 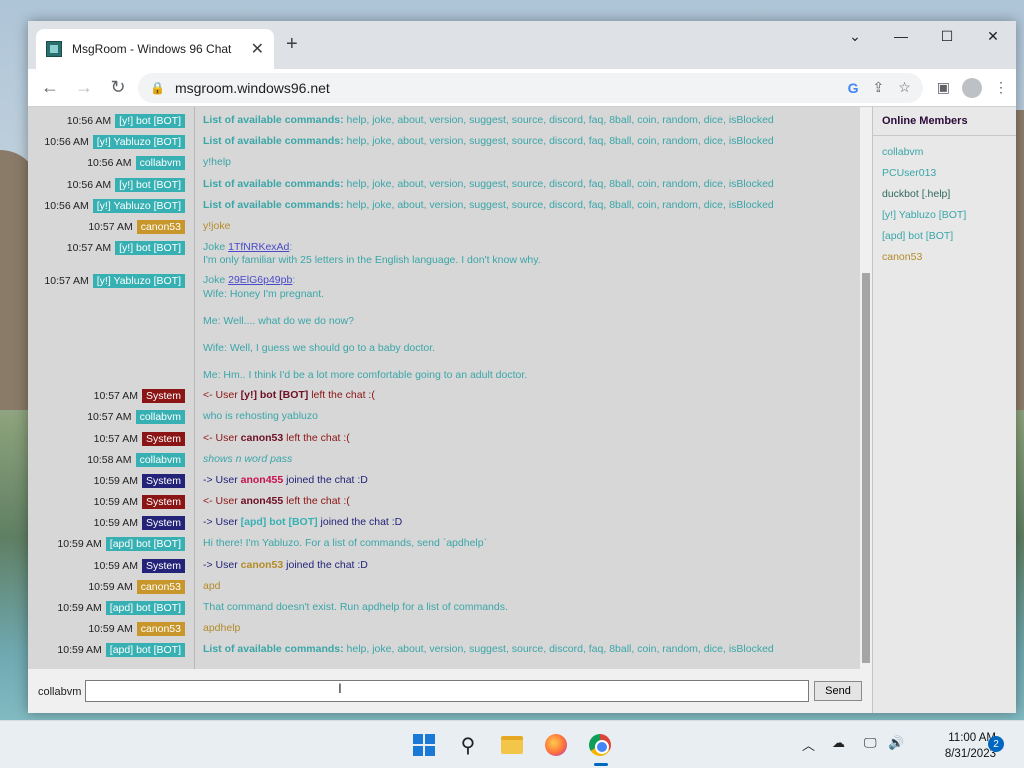 I want to click on member-item: [apd] bot [BOT], so click(x=944, y=236).